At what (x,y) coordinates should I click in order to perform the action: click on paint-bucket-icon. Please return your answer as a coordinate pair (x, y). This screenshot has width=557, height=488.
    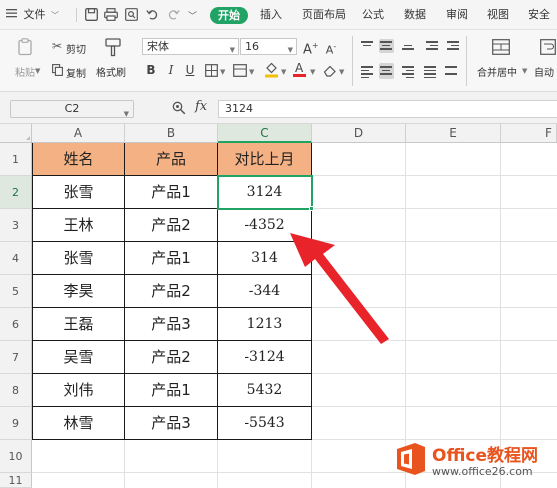
    Looking at the image, I should click on (271, 70).